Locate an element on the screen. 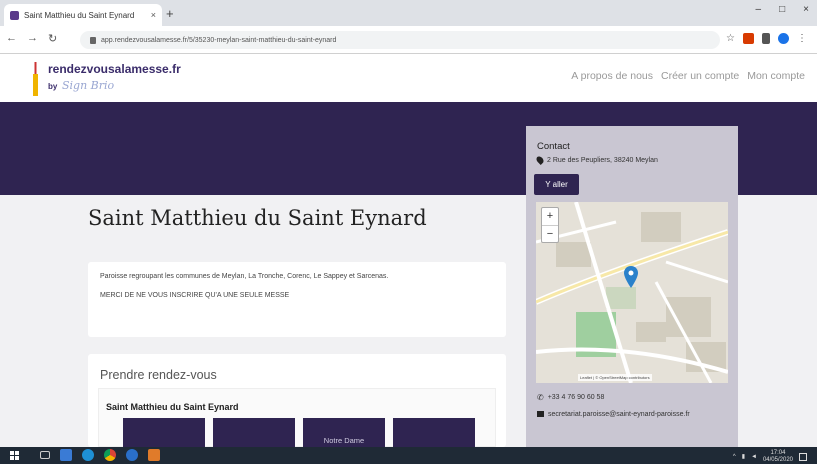  app-icon is located at coordinates (154, 455).